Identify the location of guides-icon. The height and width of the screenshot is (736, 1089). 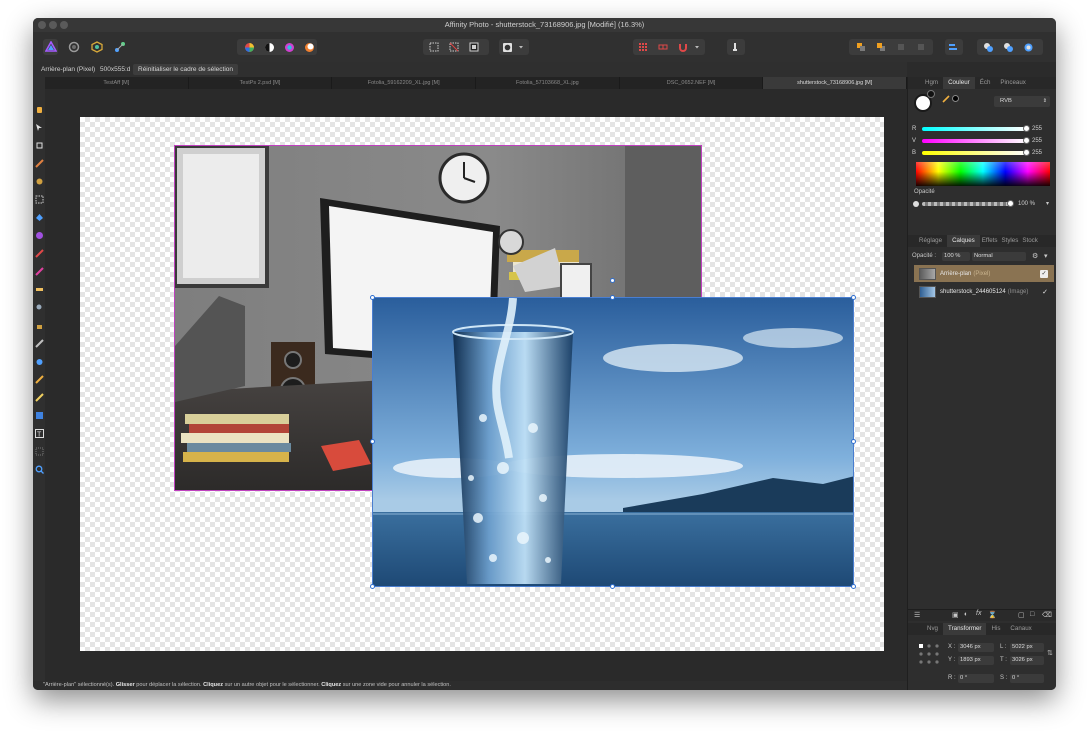
(663, 47).